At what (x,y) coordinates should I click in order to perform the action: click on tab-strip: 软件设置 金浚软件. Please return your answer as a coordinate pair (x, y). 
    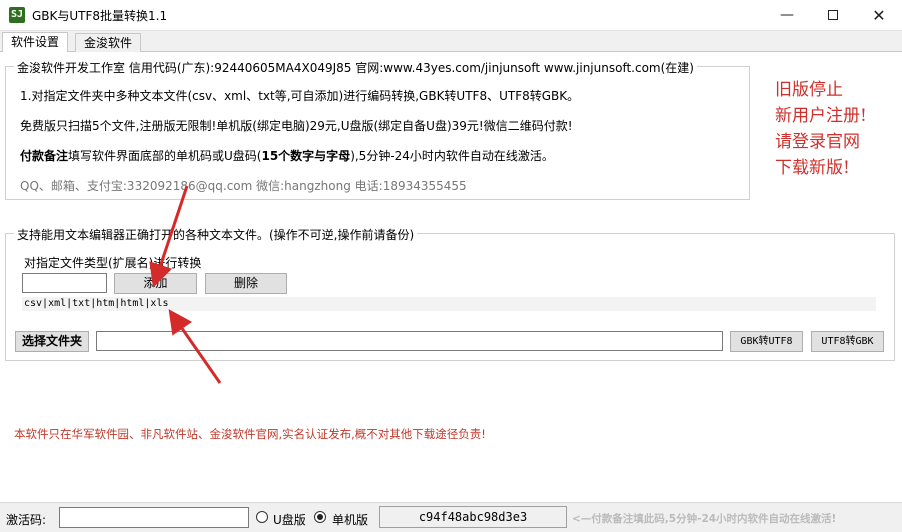
    Looking at the image, I should click on (451, 42).